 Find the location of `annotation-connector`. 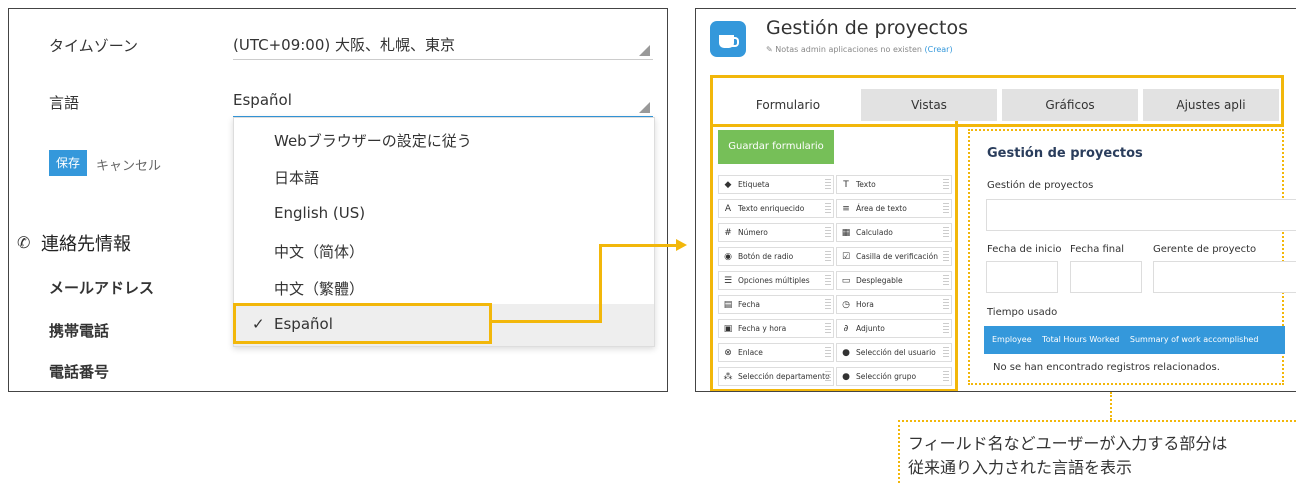

annotation-connector is located at coordinates (1111, 406).